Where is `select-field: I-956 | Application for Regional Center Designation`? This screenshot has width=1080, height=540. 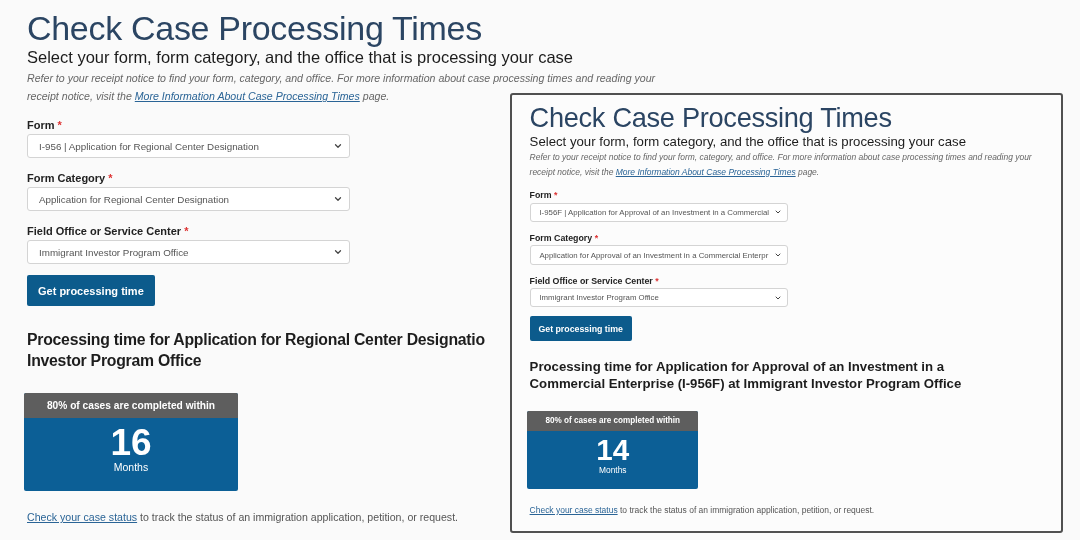 select-field: I-956 | Application for Regional Center Designation is located at coordinates (188, 146).